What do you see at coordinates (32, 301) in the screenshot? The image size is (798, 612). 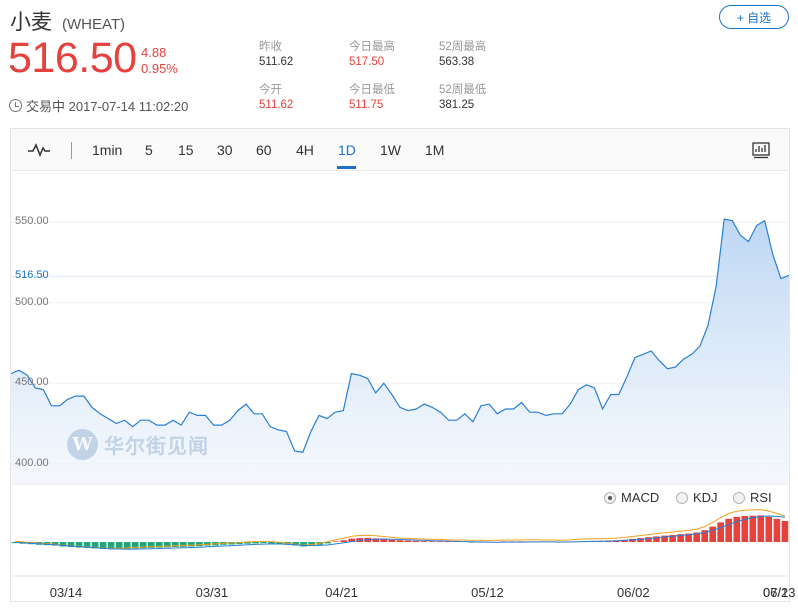 I see `y-tick-label: 500.00` at bounding box center [32, 301].